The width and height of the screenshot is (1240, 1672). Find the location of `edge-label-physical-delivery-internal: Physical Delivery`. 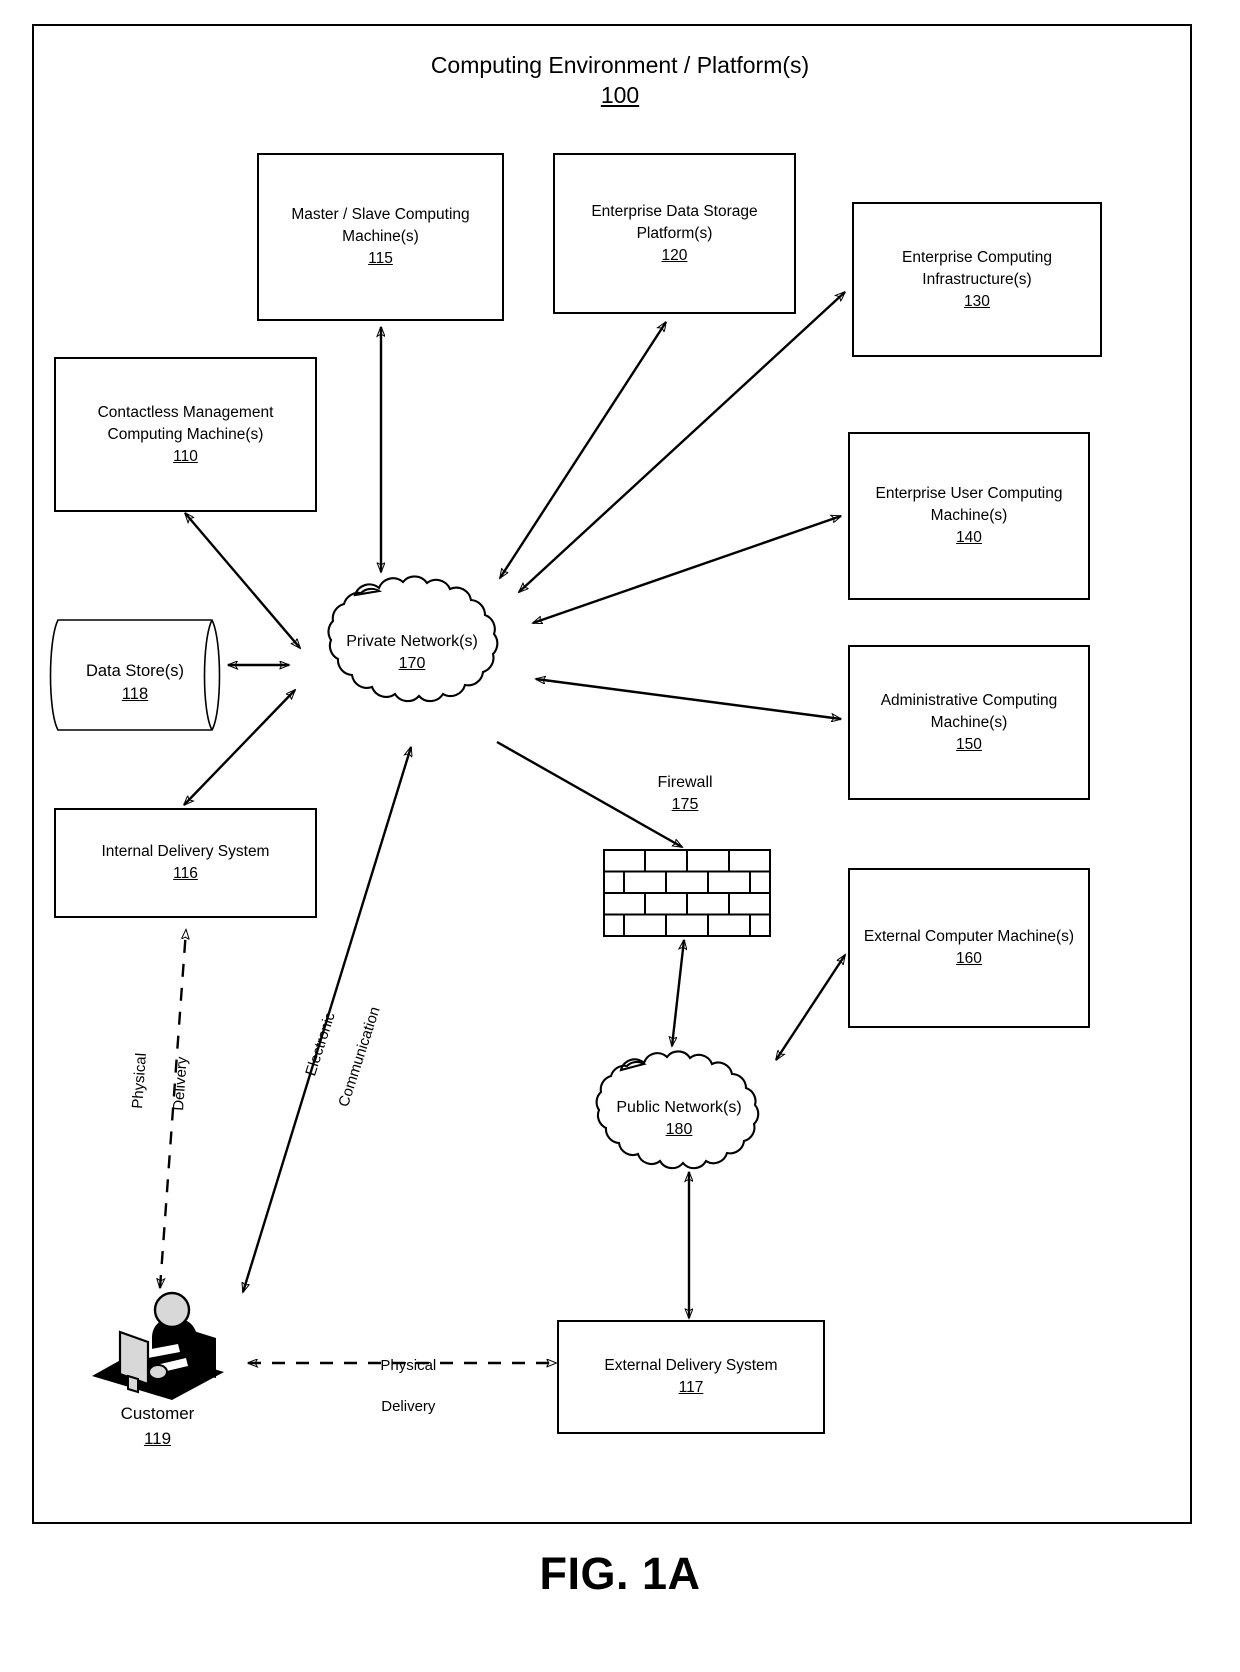

edge-label-physical-delivery-internal: Physical Delivery is located at coordinates (159, 1090).